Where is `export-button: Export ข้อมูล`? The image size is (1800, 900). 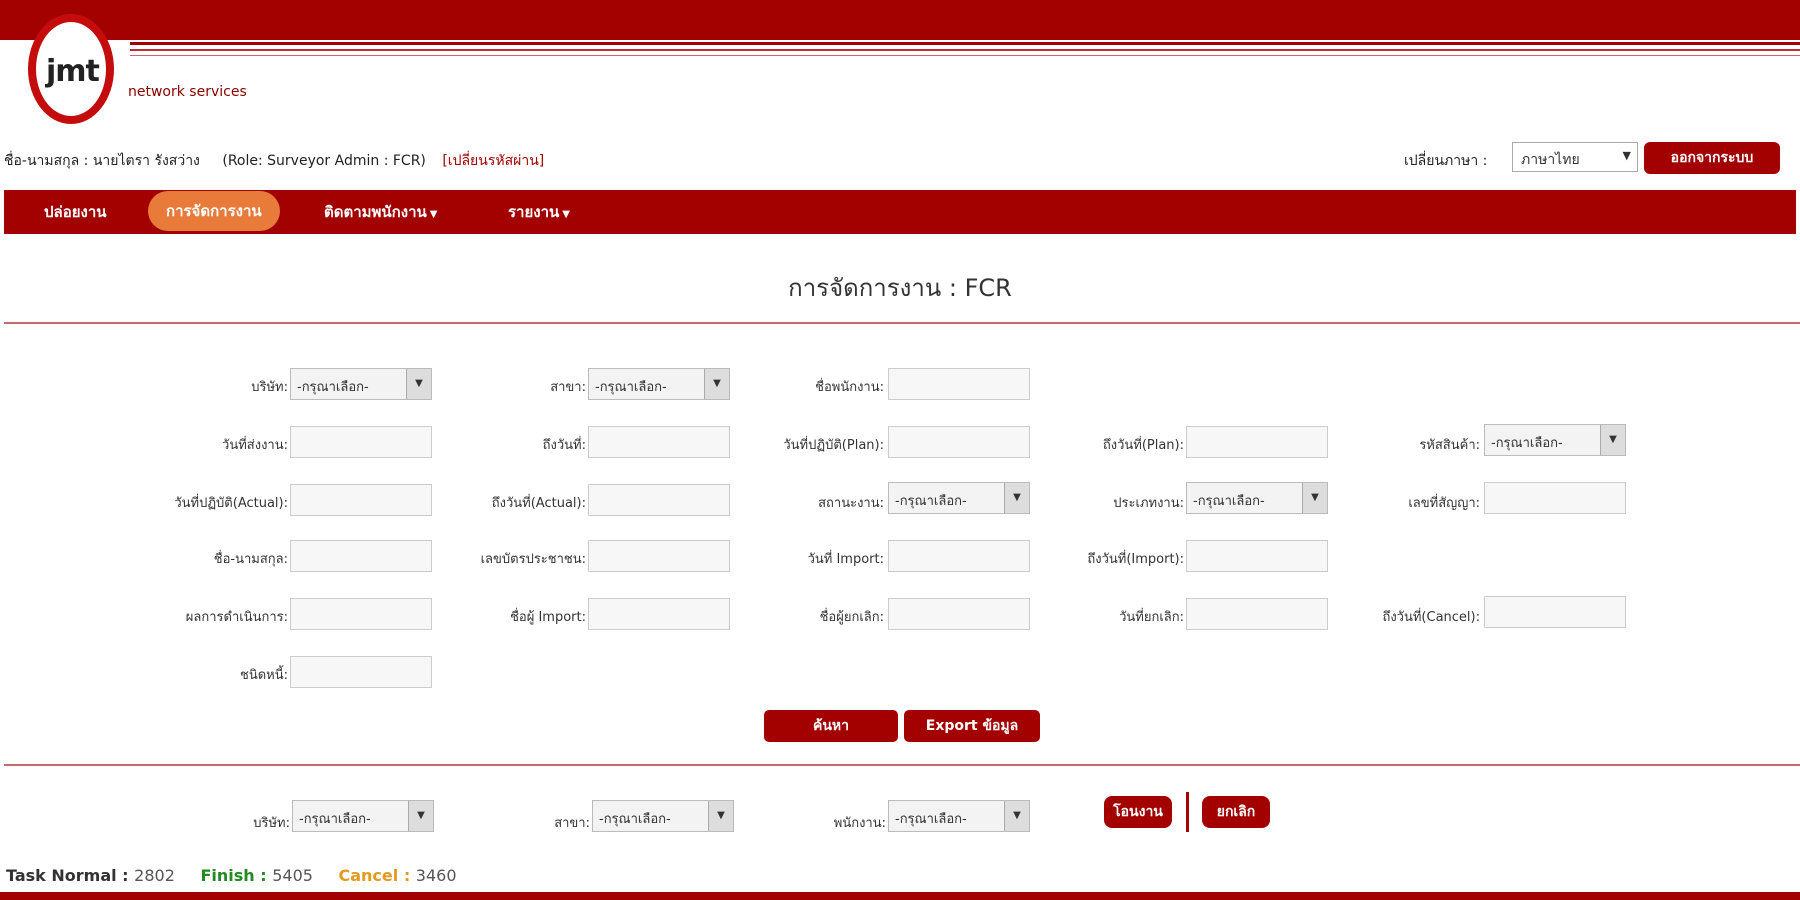
export-button: Export ข้อมูล is located at coordinates (972, 726).